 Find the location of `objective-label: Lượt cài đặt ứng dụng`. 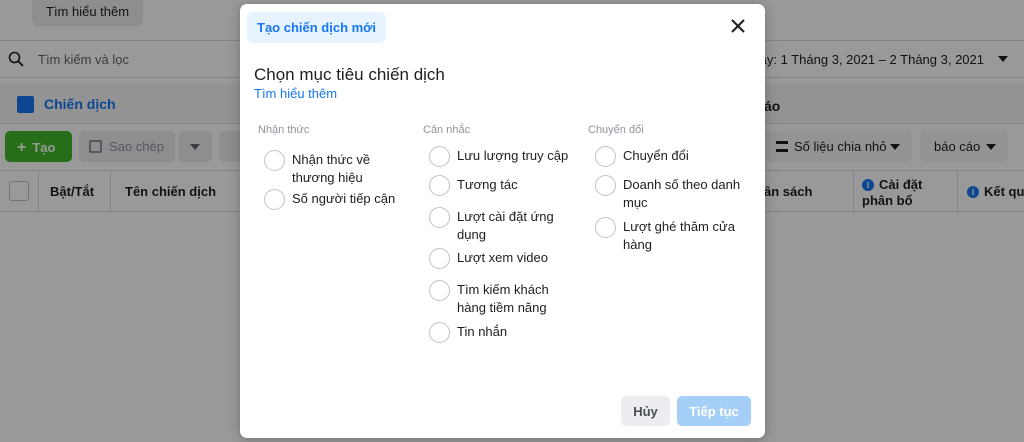

objective-label: Lượt cài đặt ứng dụng is located at coordinates (505, 225).